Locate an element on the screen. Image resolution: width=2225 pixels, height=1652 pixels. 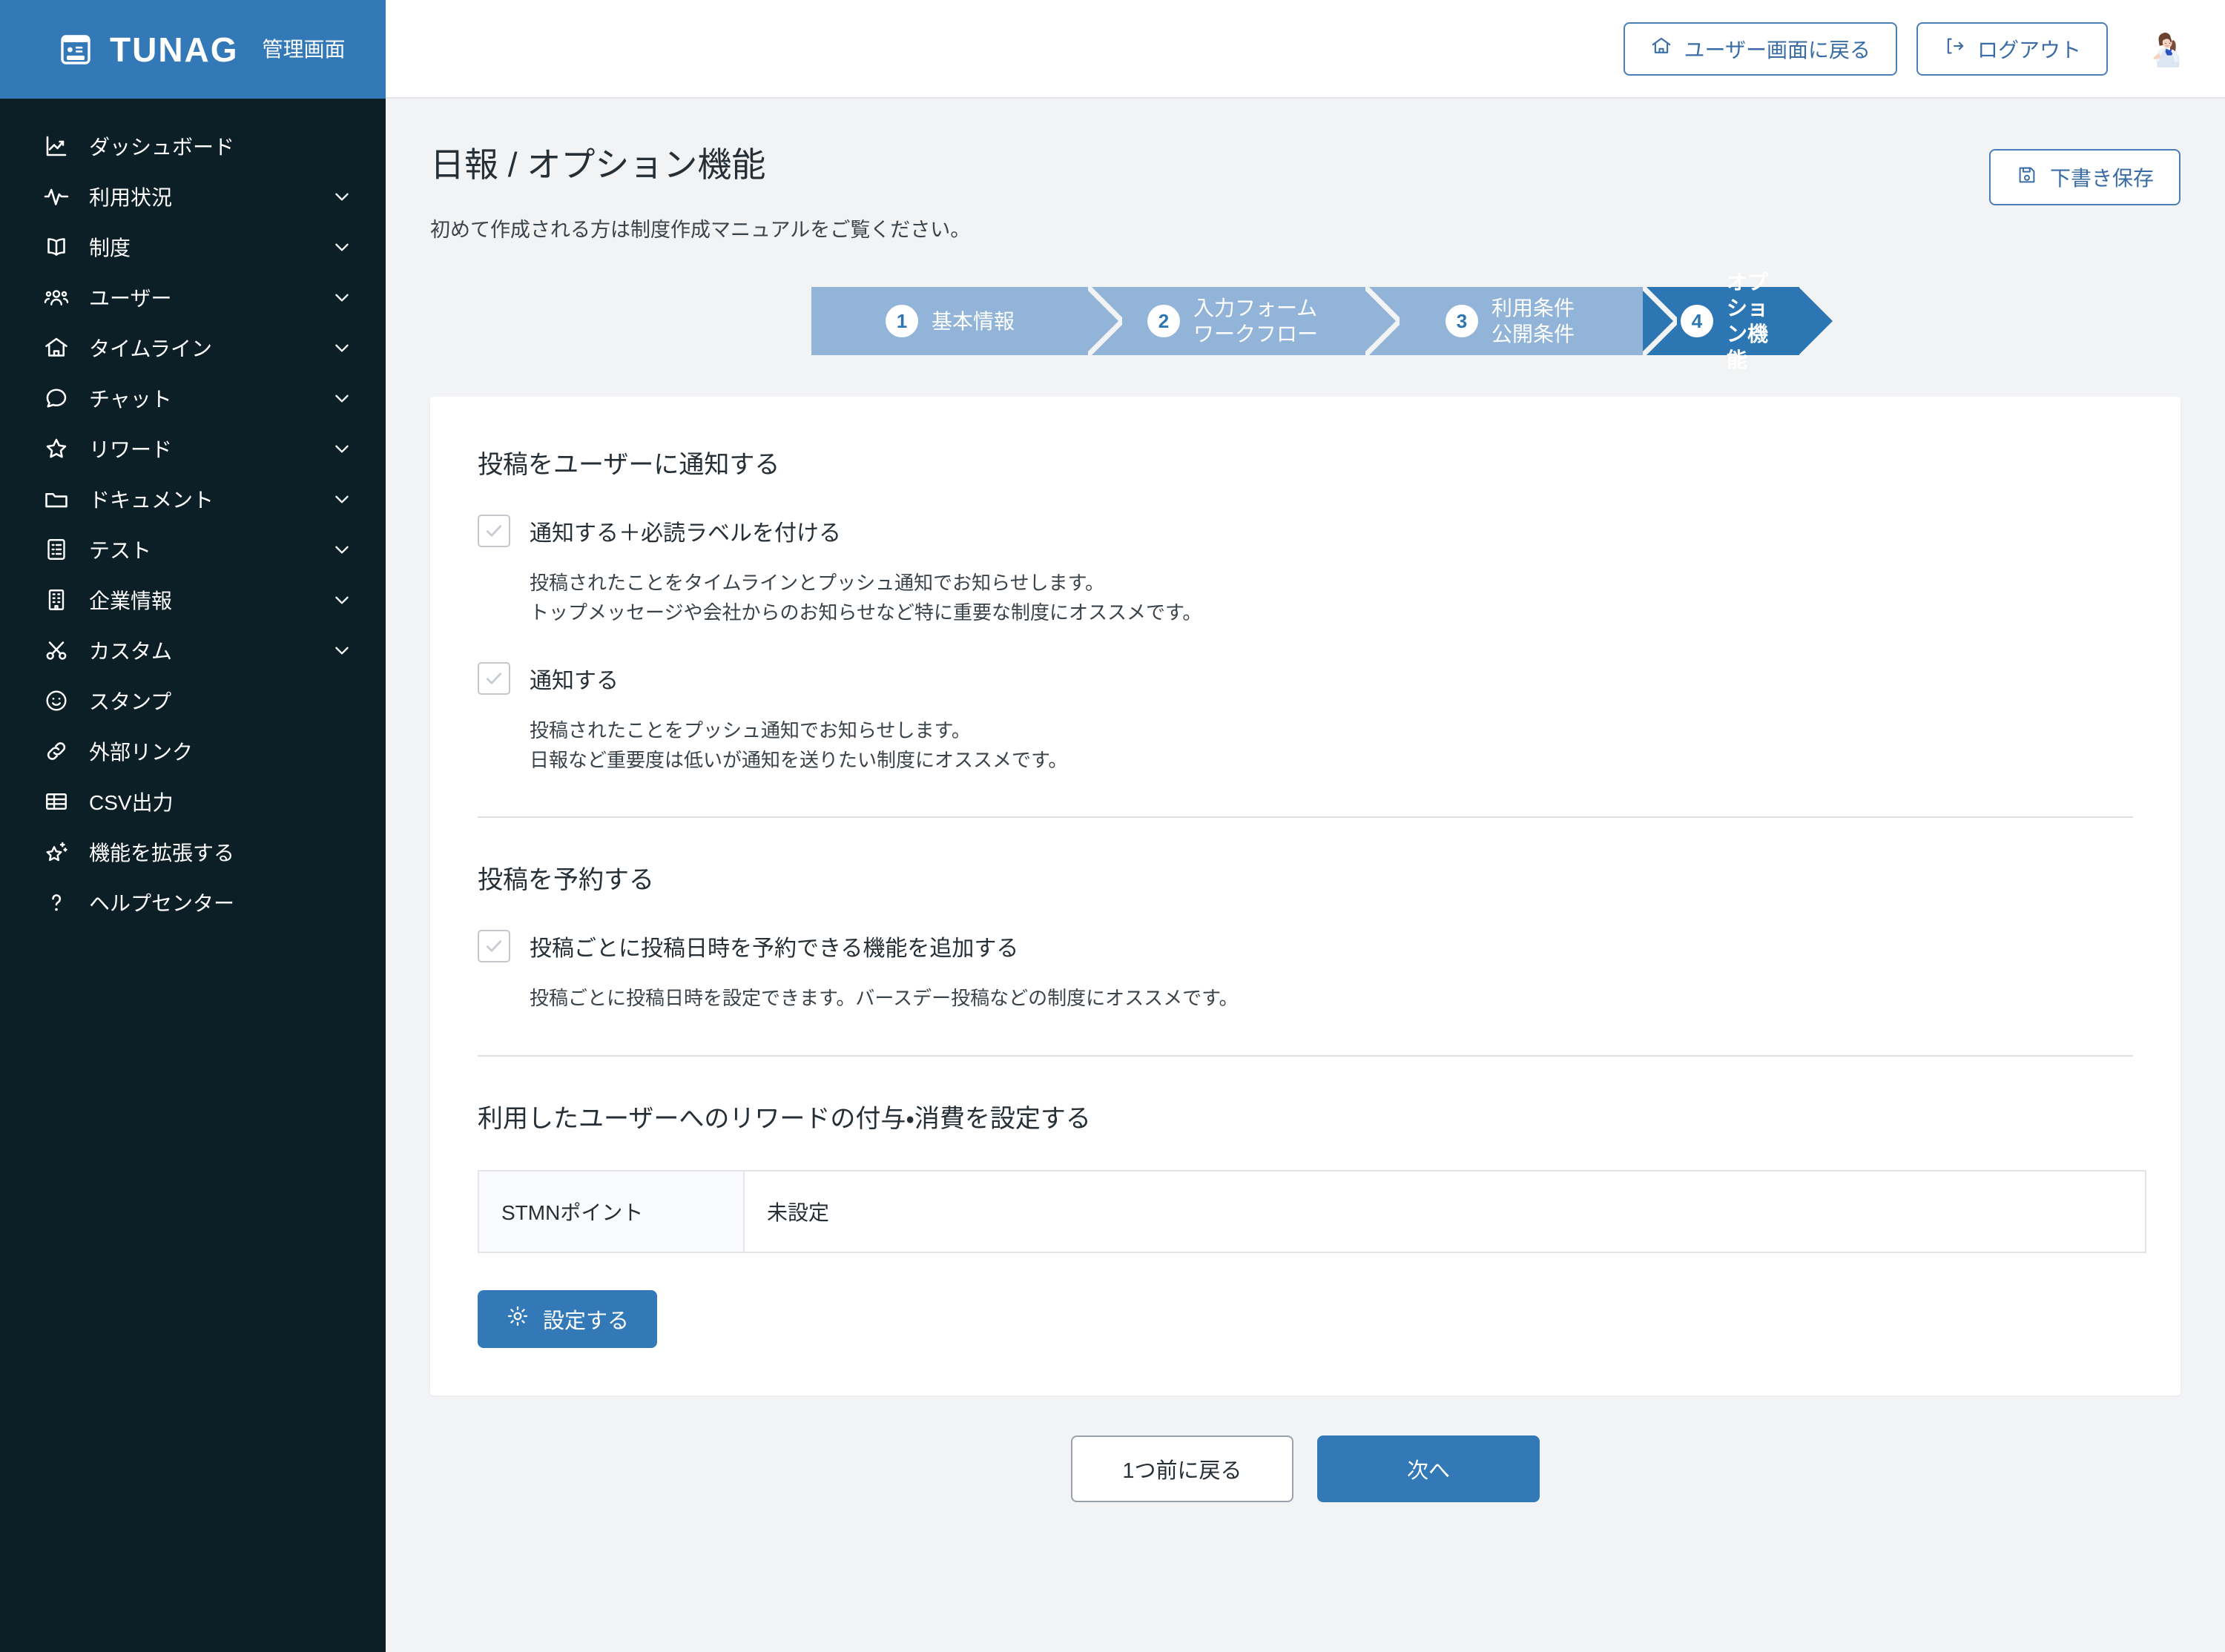
sidebar-item-company: 企業情報 is located at coordinates (193, 600).